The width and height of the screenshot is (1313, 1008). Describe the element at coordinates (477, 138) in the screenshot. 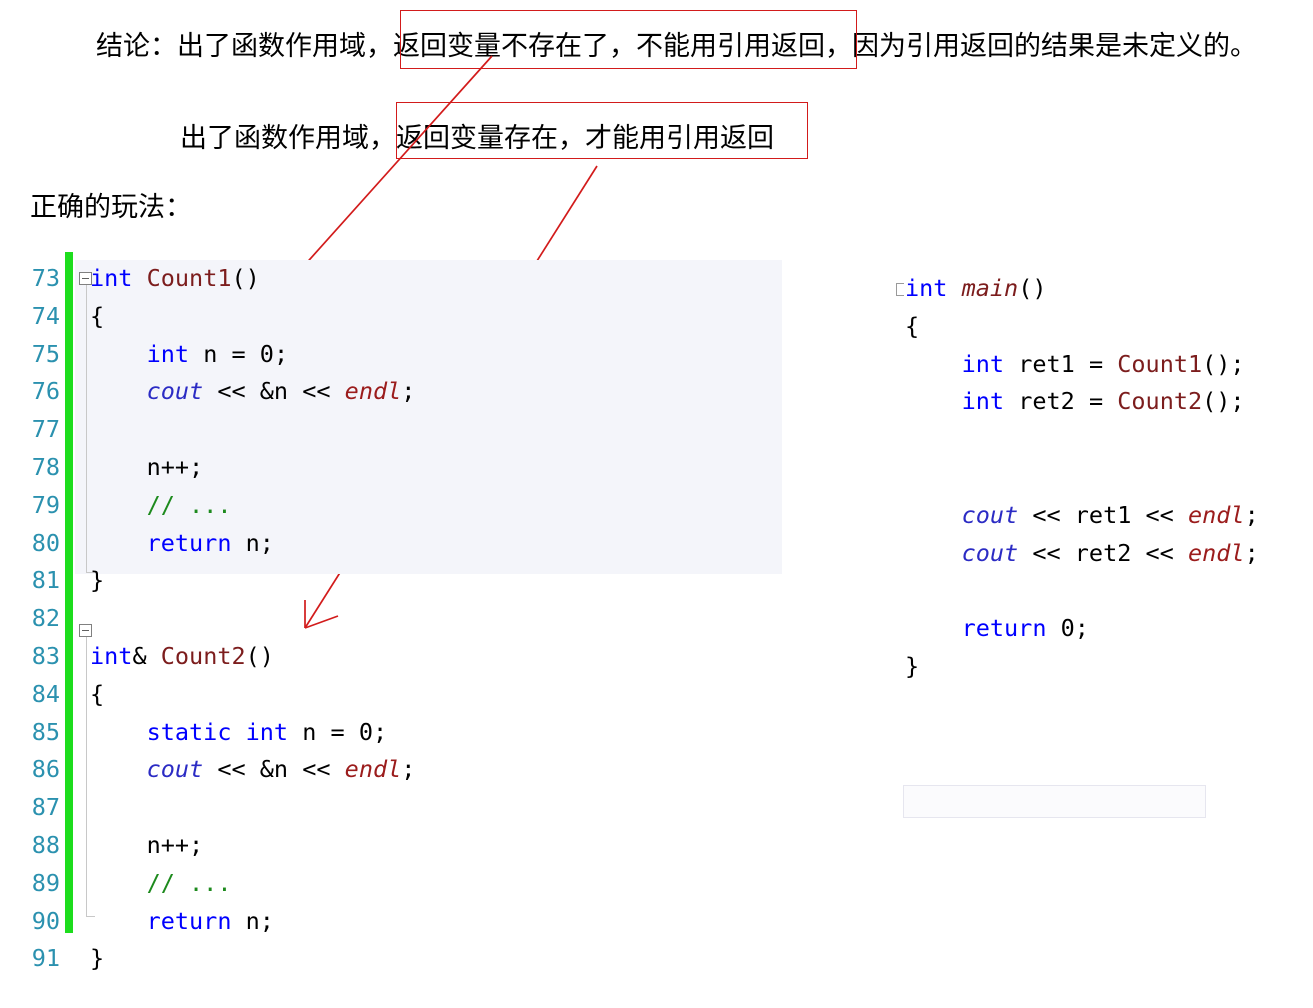

I see `rule-text: 出了函数作用域，返回变量存在，才能用引用返回` at that location.